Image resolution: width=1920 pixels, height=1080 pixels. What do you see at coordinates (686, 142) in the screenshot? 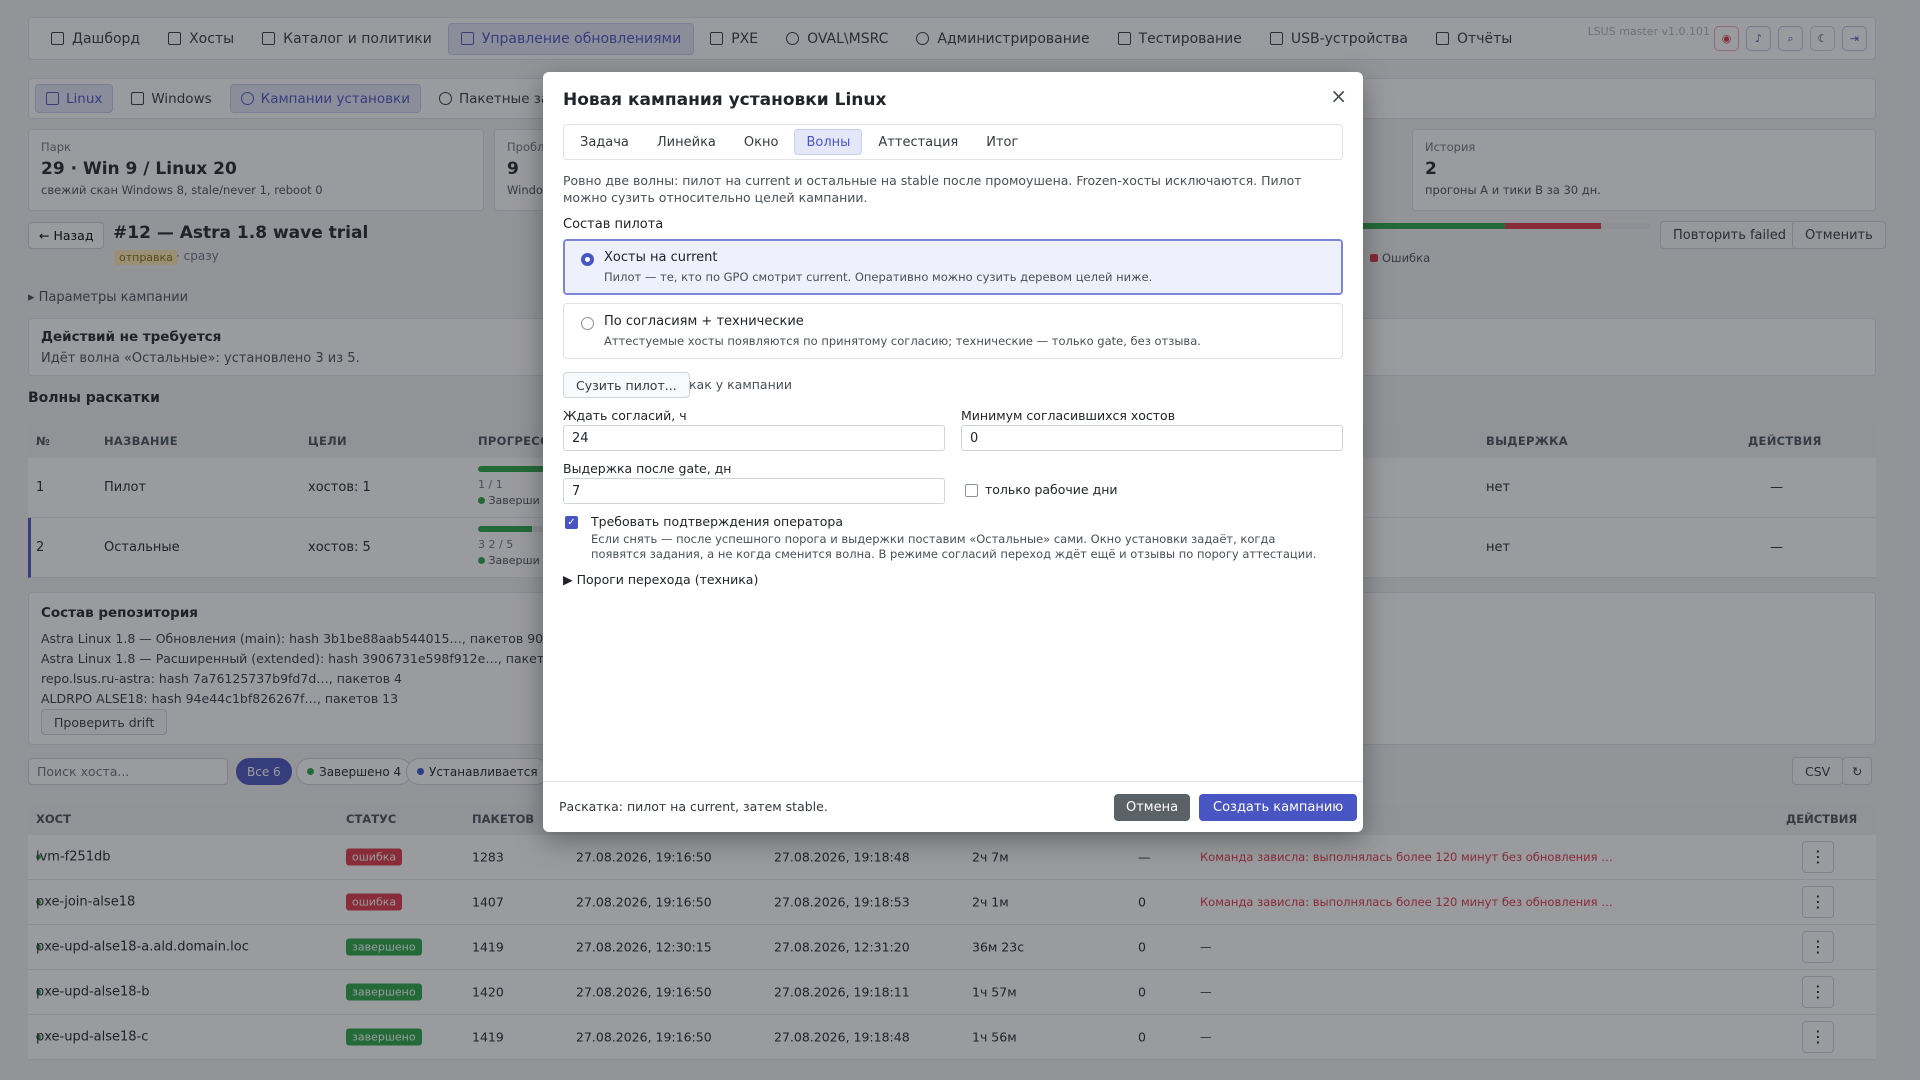
I see `tab-line: Линейка` at bounding box center [686, 142].